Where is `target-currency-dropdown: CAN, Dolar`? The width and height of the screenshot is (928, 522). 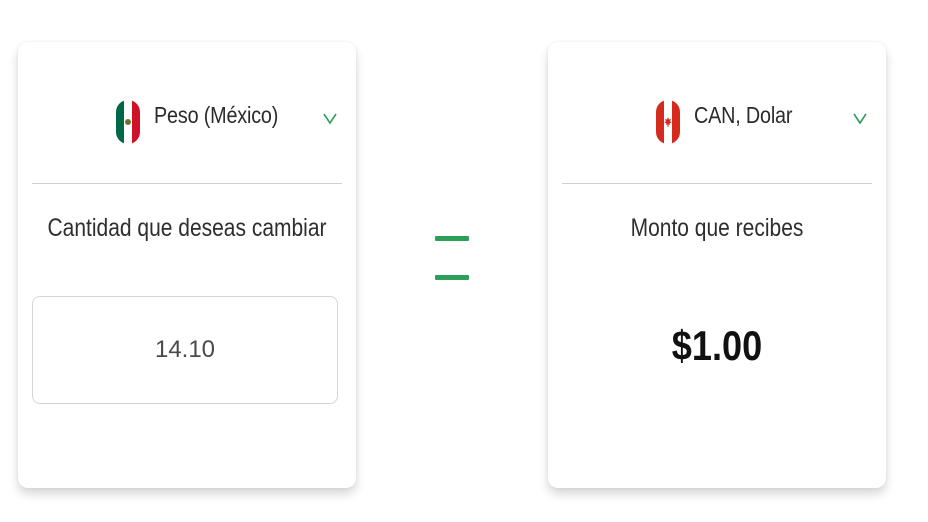 target-currency-dropdown: CAN, Dolar is located at coordinates (717, 120).